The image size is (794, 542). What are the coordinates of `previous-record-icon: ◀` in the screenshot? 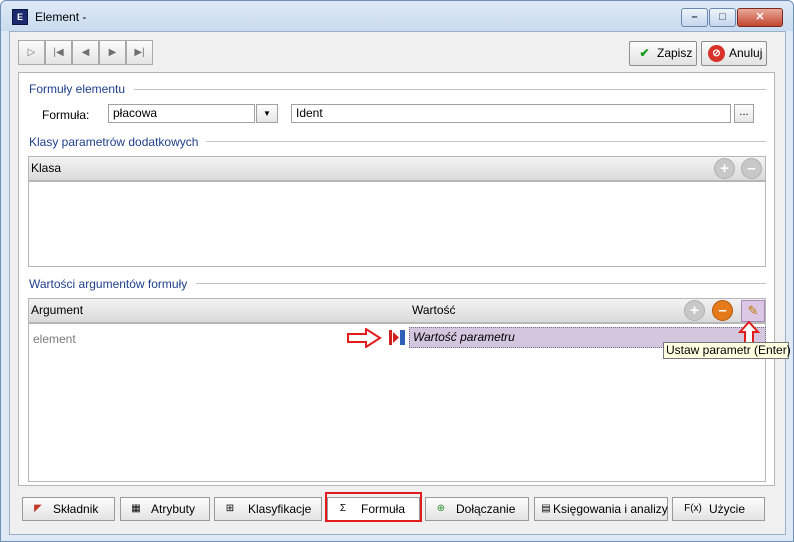 It's located at (85, 52).